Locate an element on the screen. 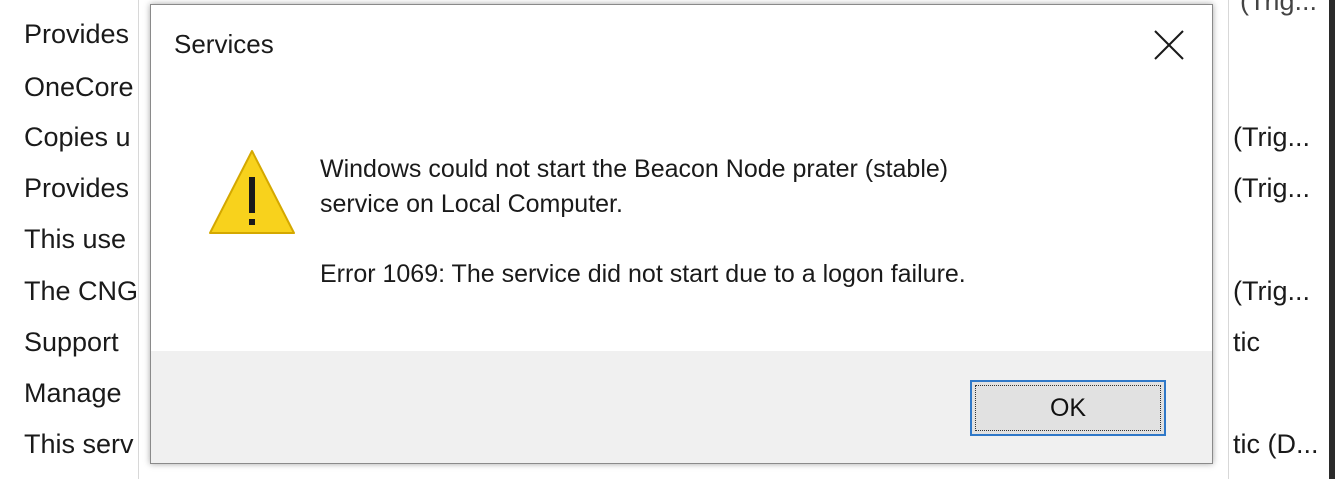  service-startup-type-cell: tic is located at coordinates (1280, 342).